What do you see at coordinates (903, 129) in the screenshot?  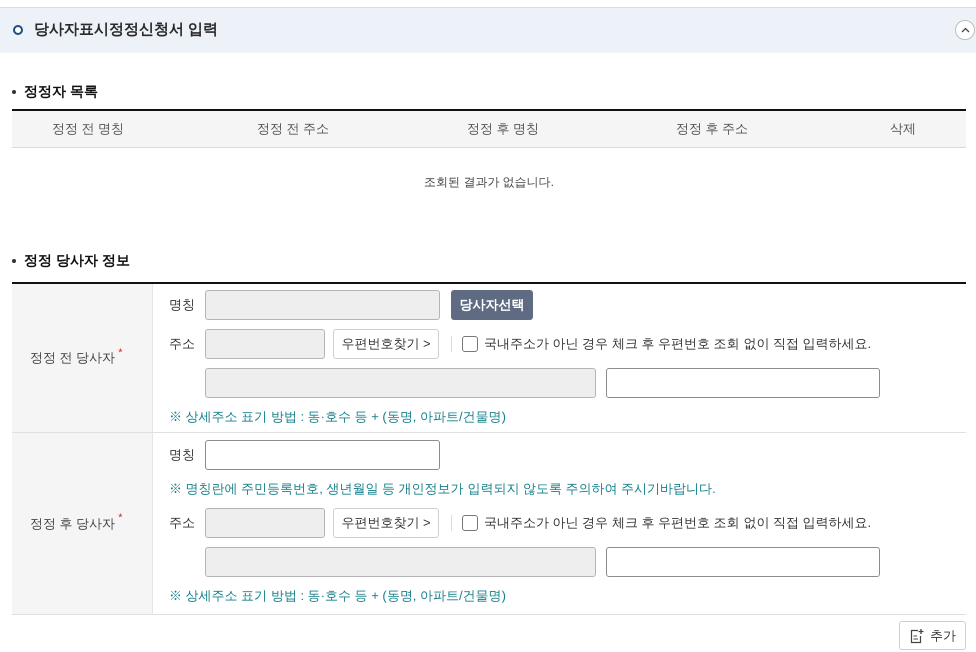 I see `column-header: 삭제` at bounding box center [903, 129].